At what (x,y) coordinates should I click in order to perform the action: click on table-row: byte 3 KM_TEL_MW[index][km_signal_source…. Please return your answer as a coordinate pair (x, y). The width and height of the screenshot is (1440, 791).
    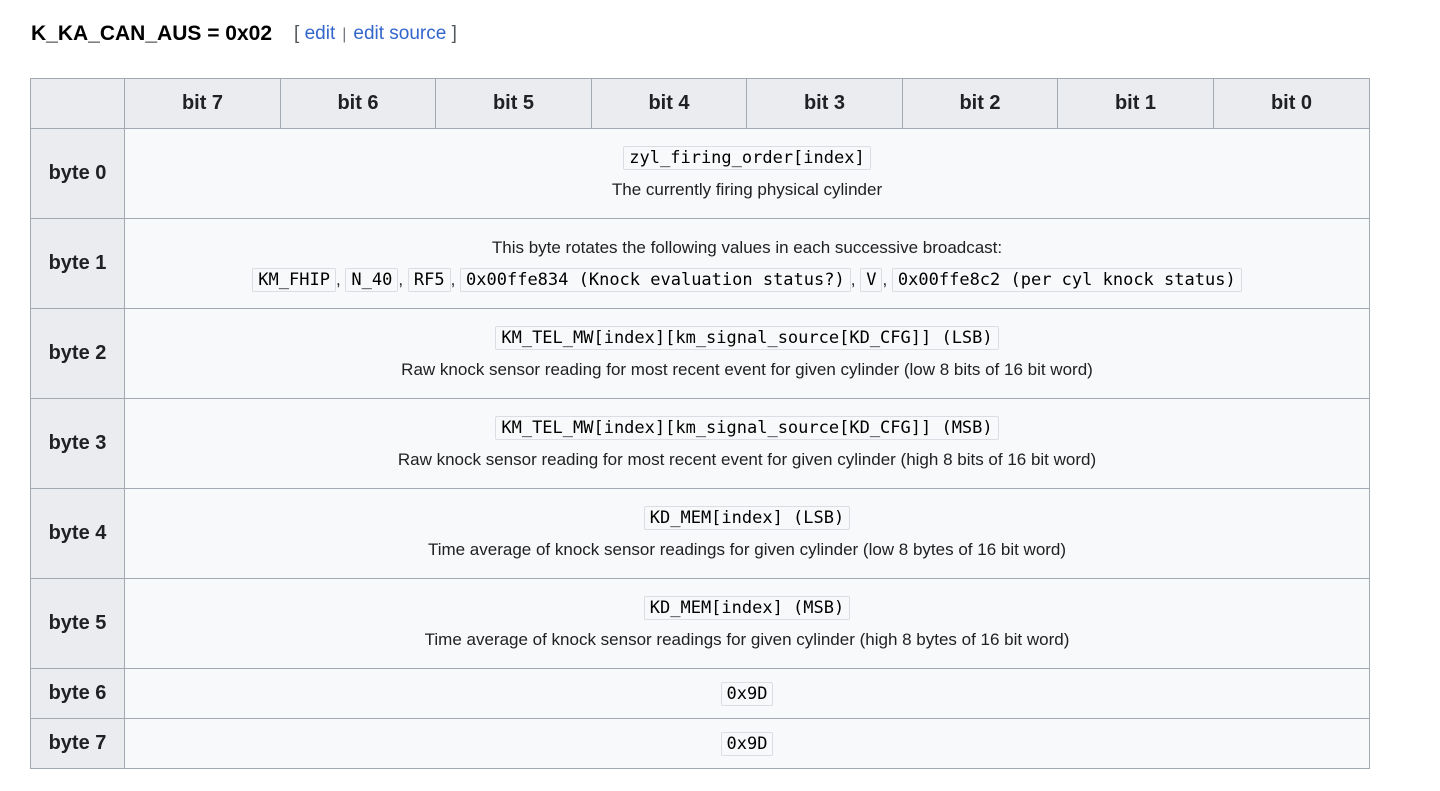
    Looking at the image, I should click on (700, 443).